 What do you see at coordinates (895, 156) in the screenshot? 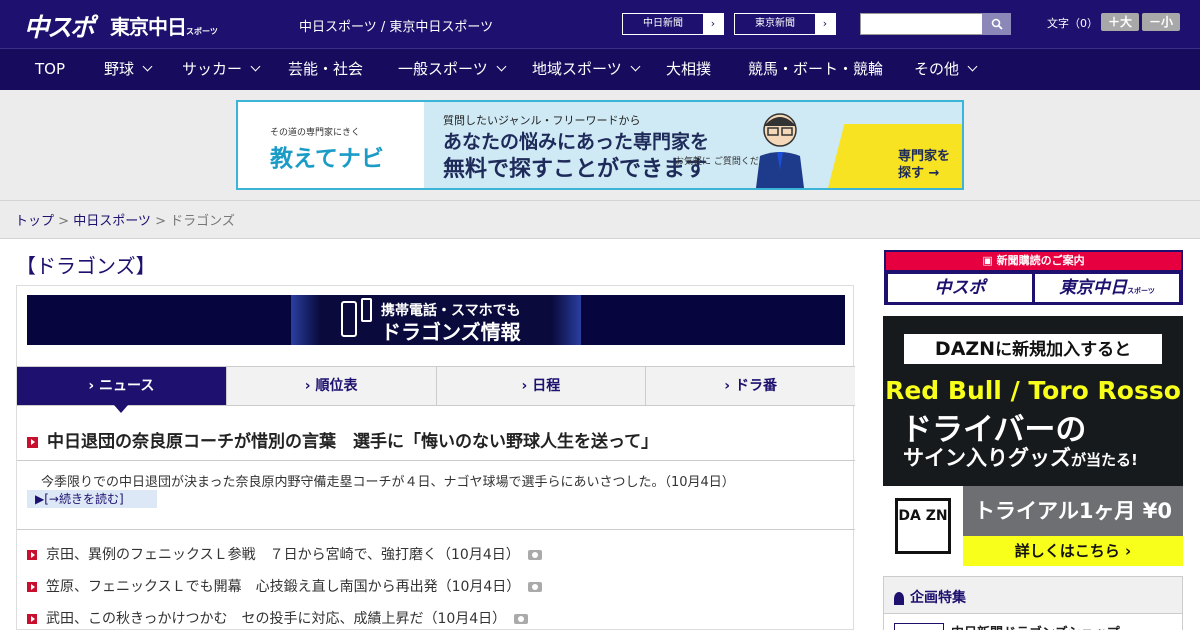
I see `ad-cta: 専門家を 探す →` at bounding box center [895, 156].